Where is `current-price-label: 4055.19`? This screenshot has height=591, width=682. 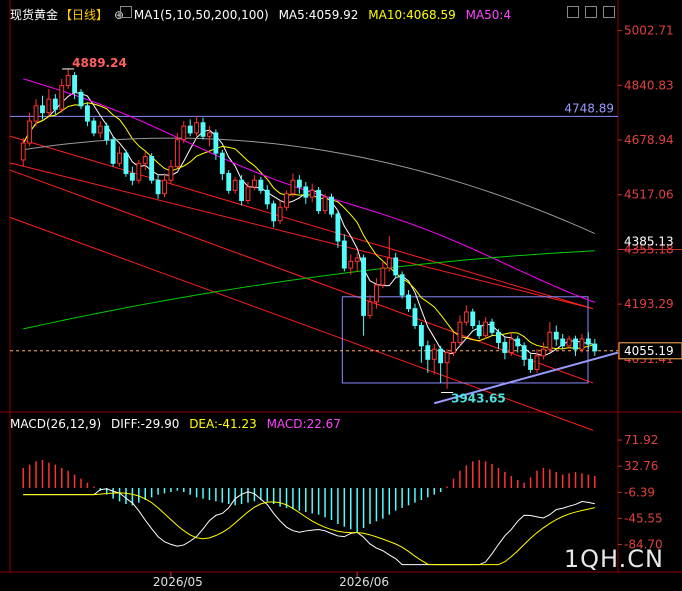 current-price-label: 4055.19 is located at coordinates (649, 351).